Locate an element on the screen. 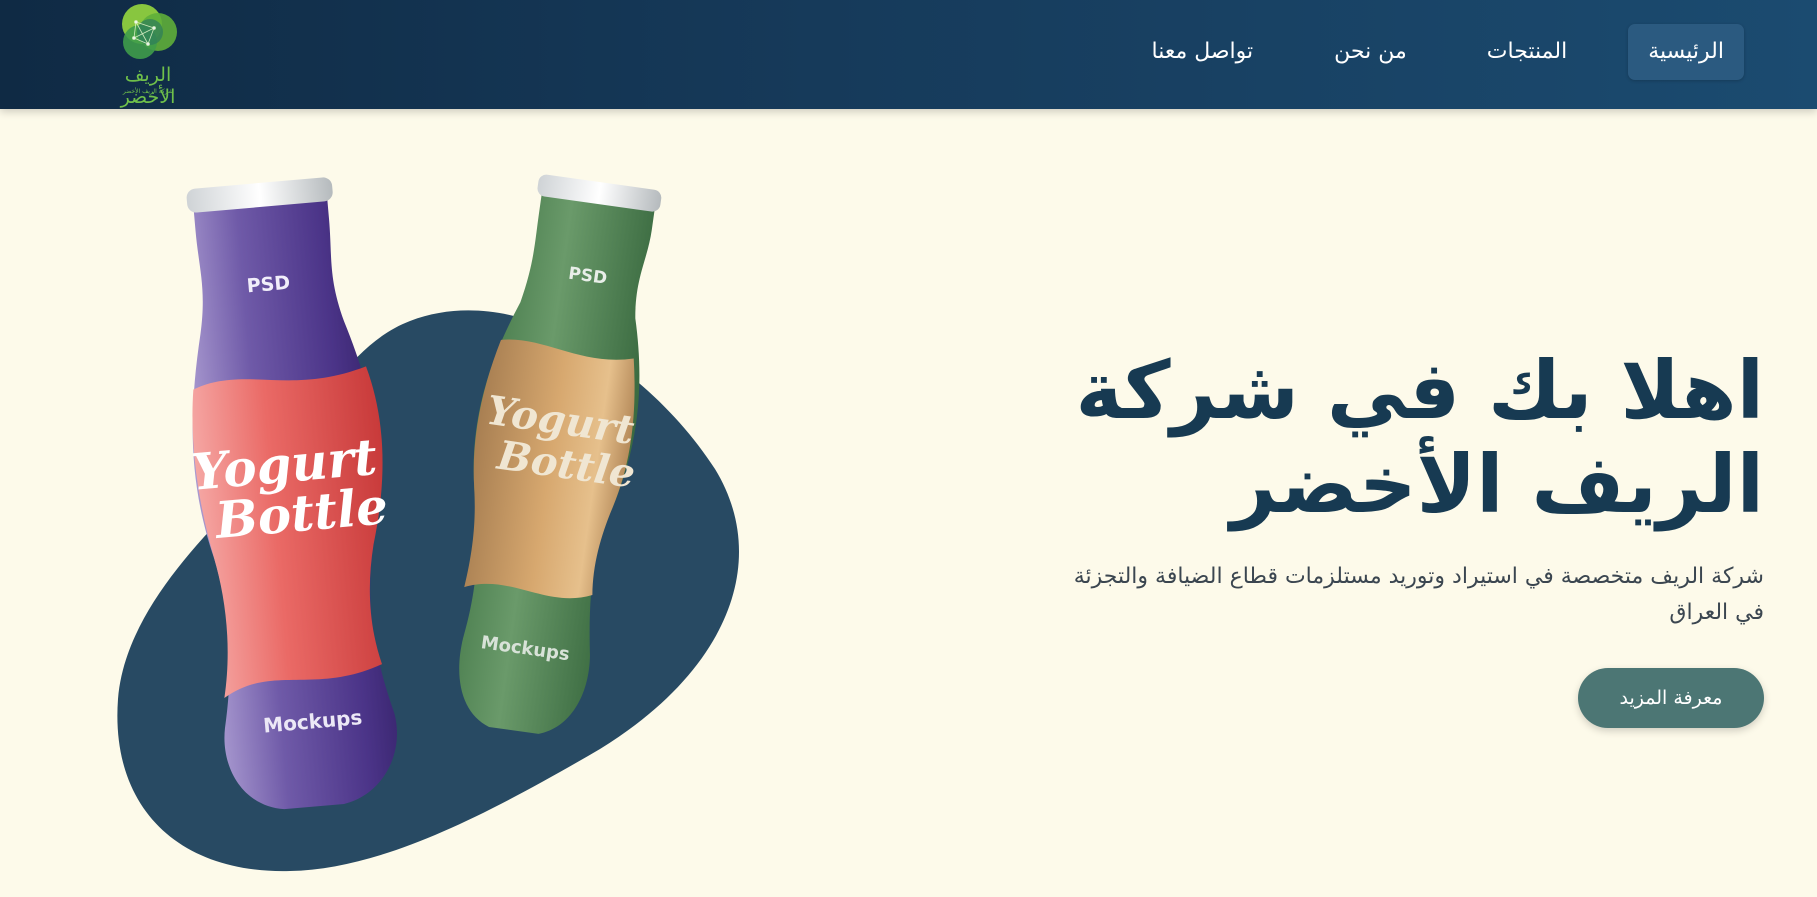 The image size is (1817, 897). nav-item-products: المنتجات is located at coordinates (1527, 52).